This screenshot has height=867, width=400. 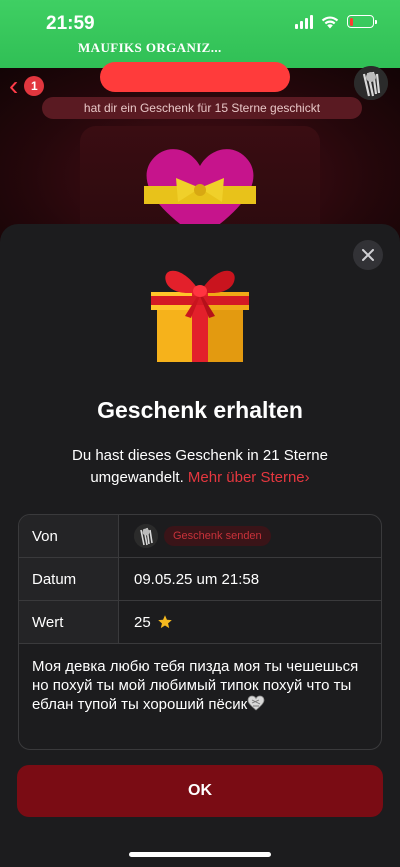 I want to click on table-row-date: Datum 09.05.25 um 21:58, so click(x=200, y=579).